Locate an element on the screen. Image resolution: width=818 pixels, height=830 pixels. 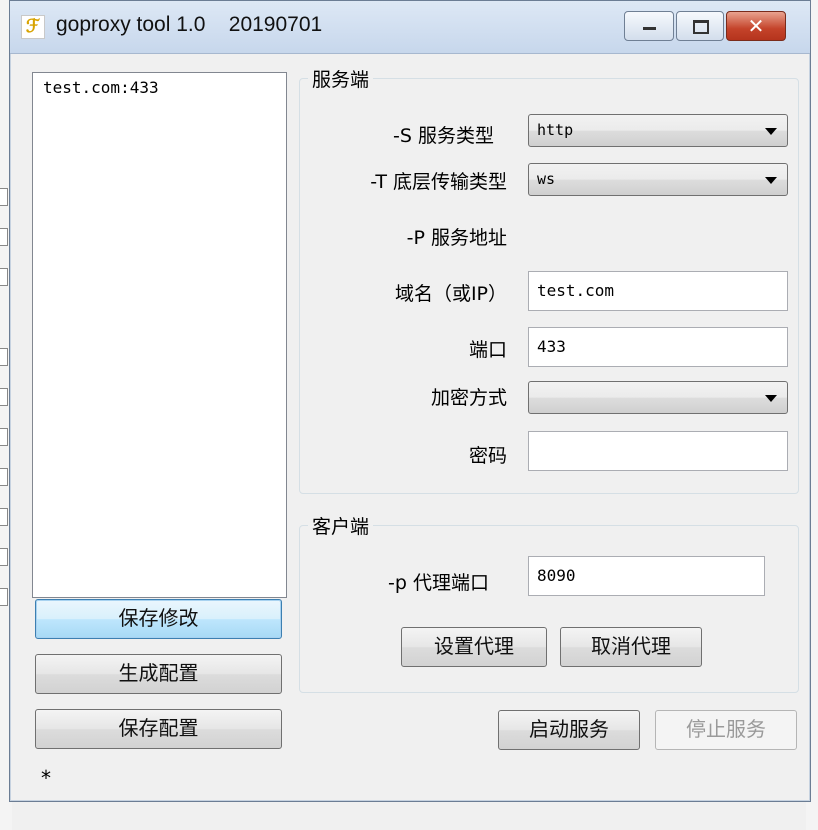
transport-type-label: -T 底层传输类型 is located at coordinates (438, 182).